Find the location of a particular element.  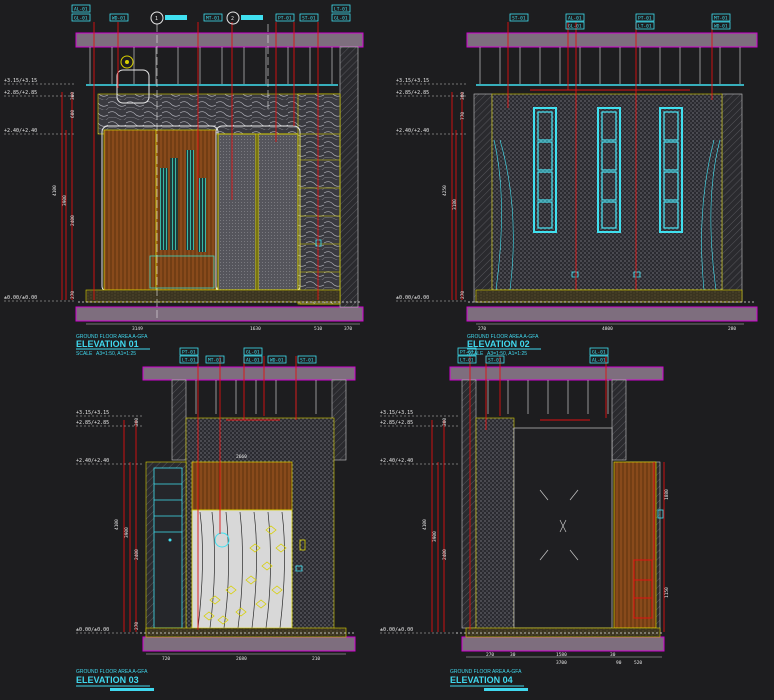

svg-text: SCALE is located at coordinates (84, 354).